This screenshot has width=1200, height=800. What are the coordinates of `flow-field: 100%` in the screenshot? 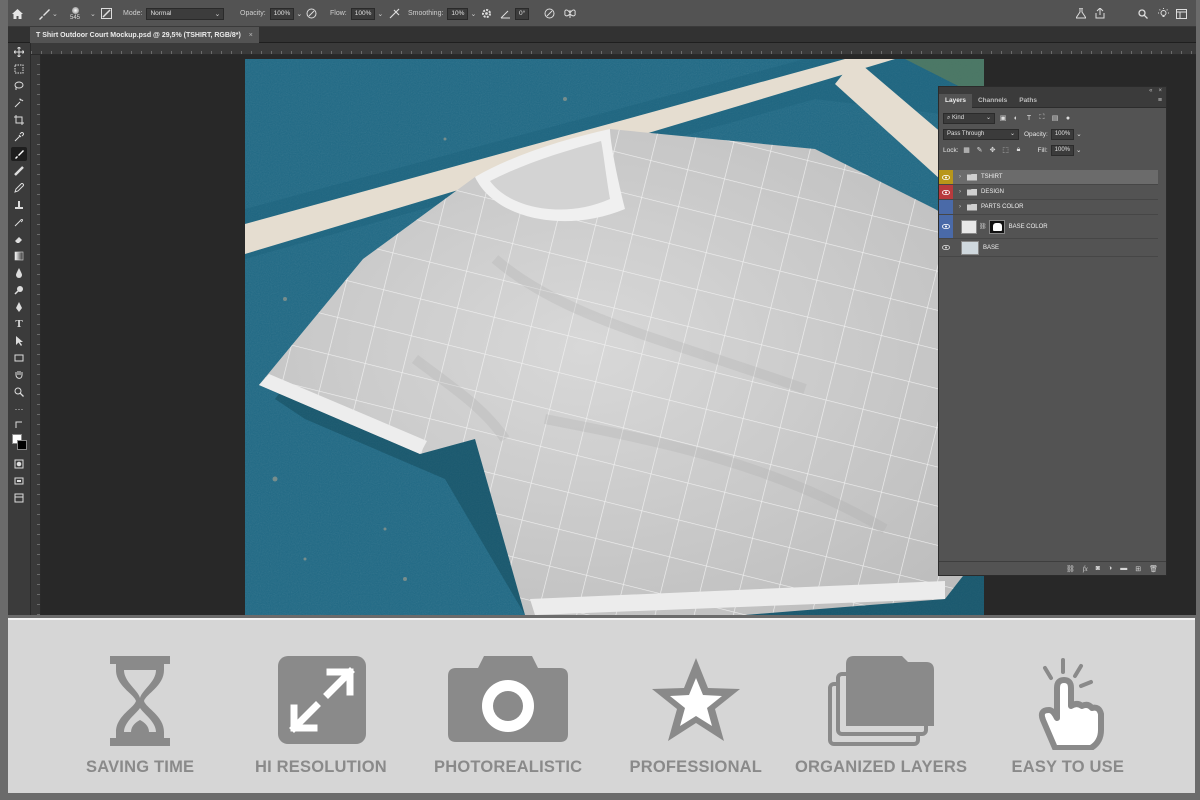 It's located at (363, 13).